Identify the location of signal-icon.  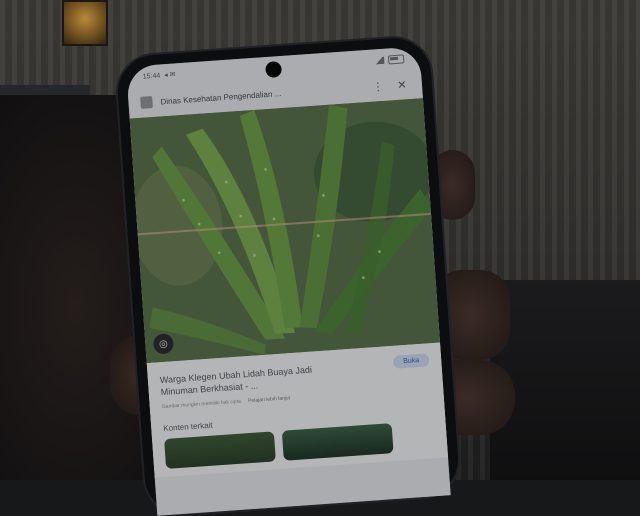
(379, 60).